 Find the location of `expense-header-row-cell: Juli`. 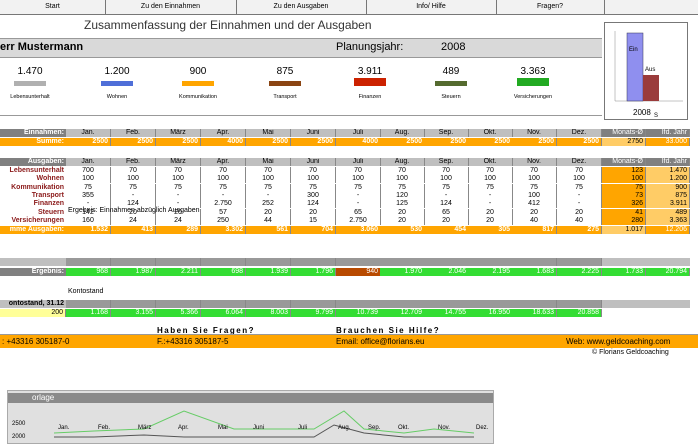

expense-header-row-cell: Juli is located at coordinates (358, 162).